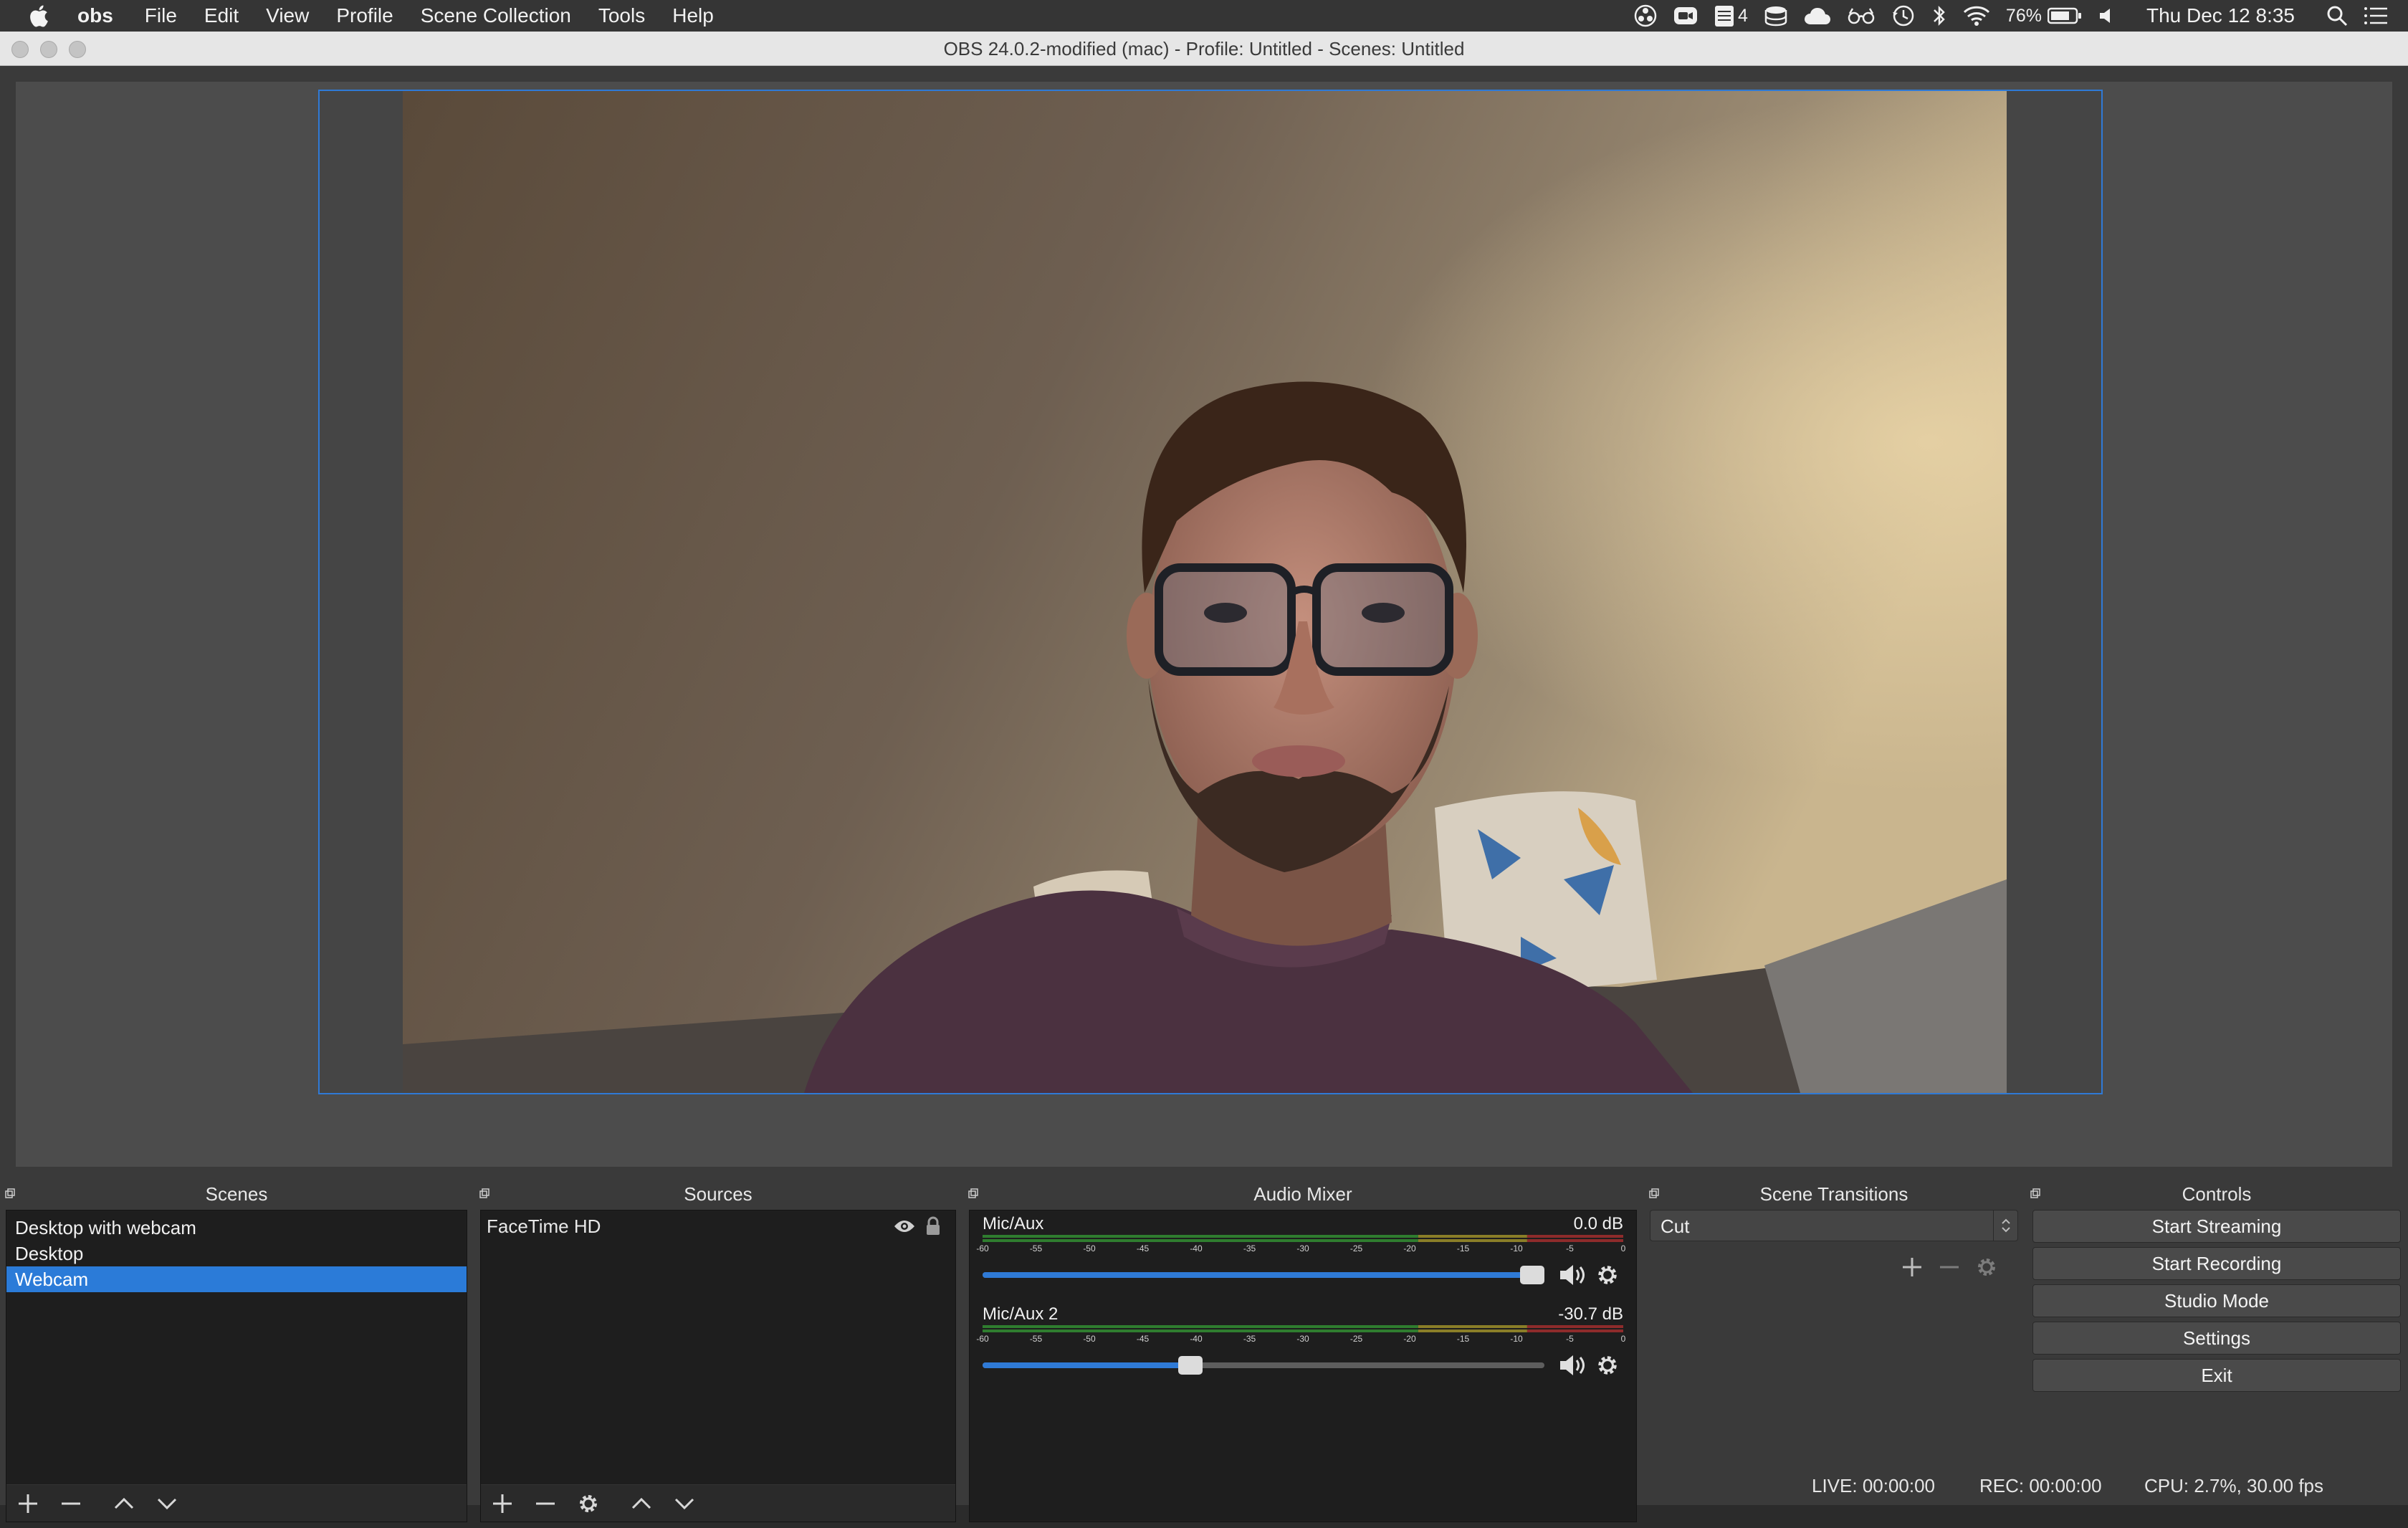 The image size is (2408, 1528). I want to click on menu-scene-collection: Scene Collection, so click(496, 15).